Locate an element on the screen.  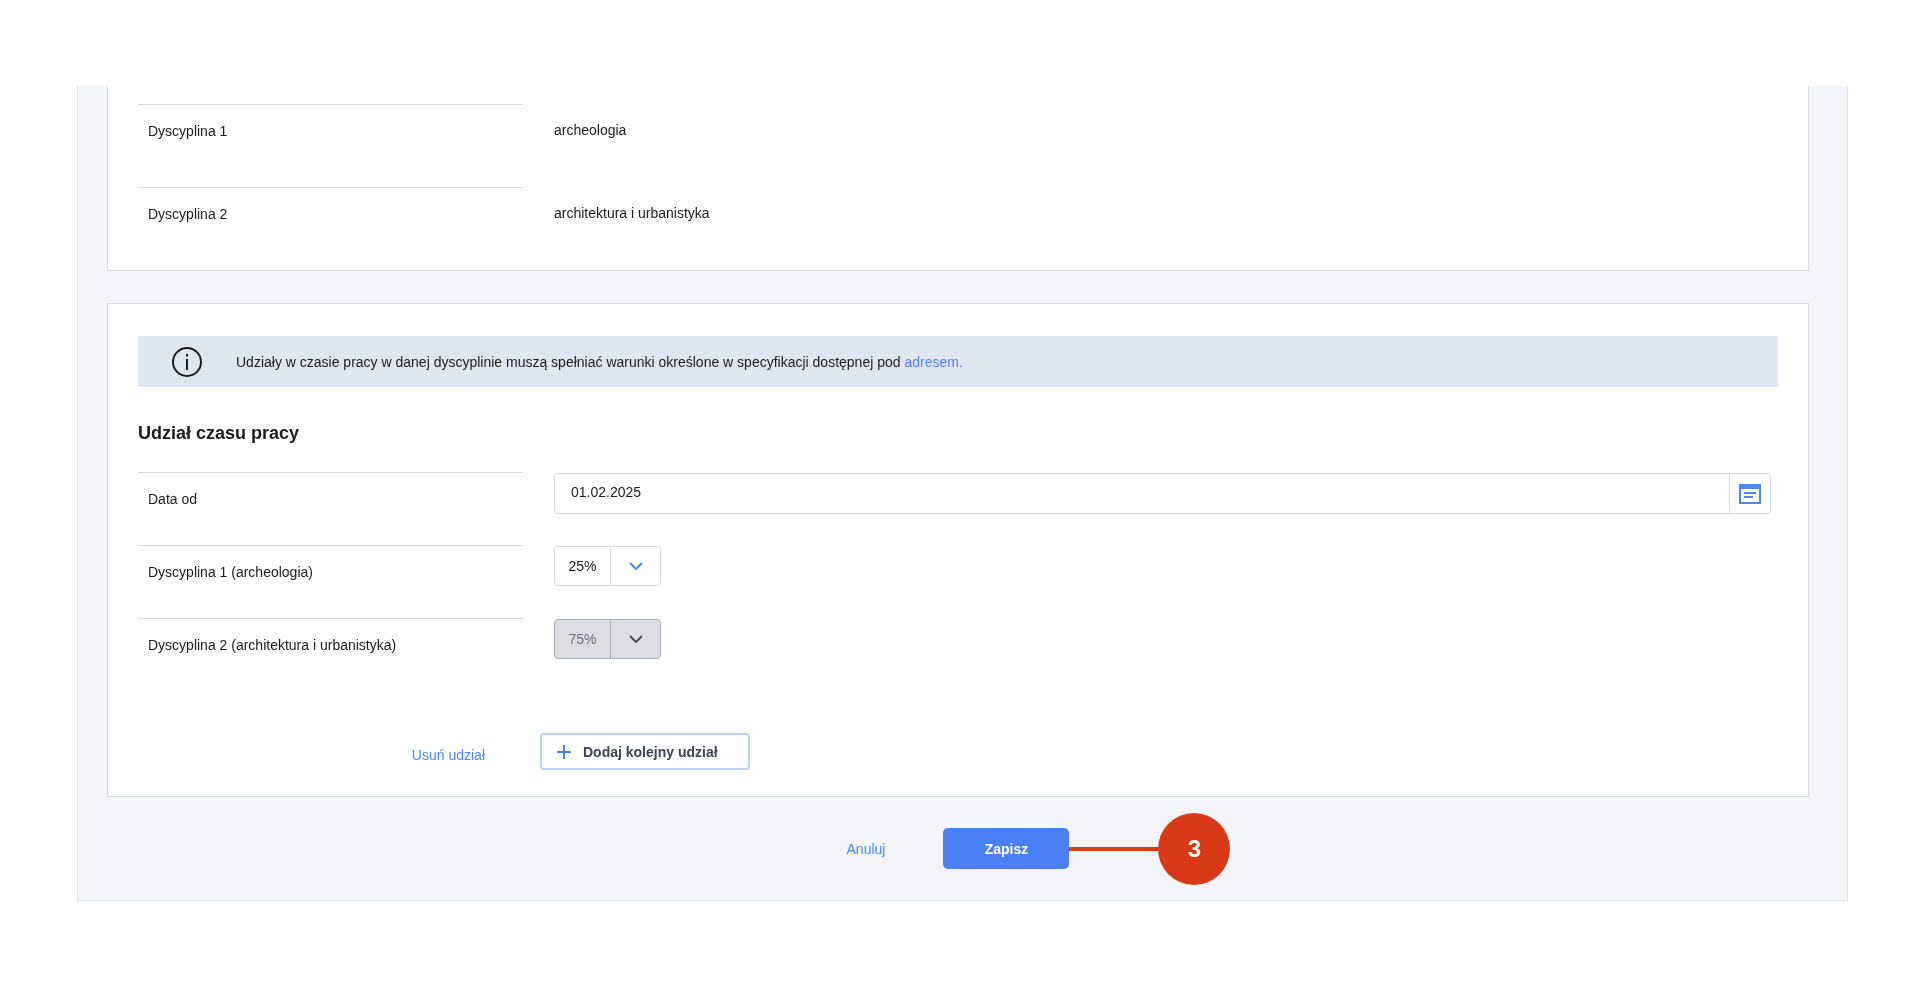
plus-icon is located at coordinates (564, 751).